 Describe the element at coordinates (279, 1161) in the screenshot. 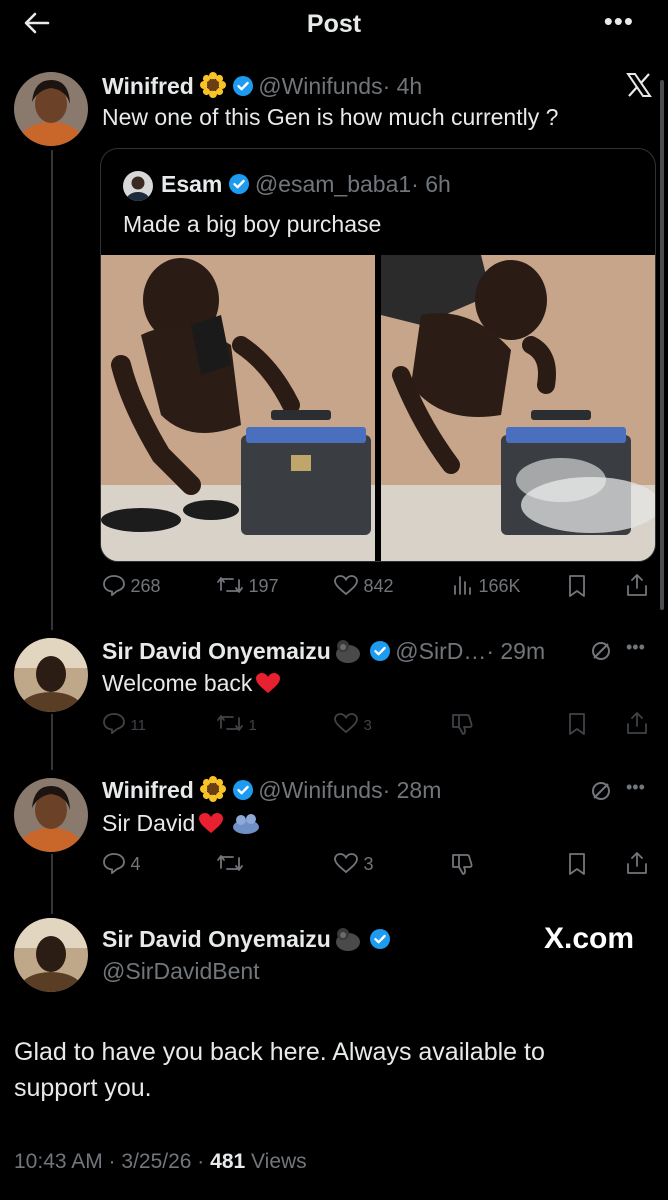

I see `views-label: Views` at that location.